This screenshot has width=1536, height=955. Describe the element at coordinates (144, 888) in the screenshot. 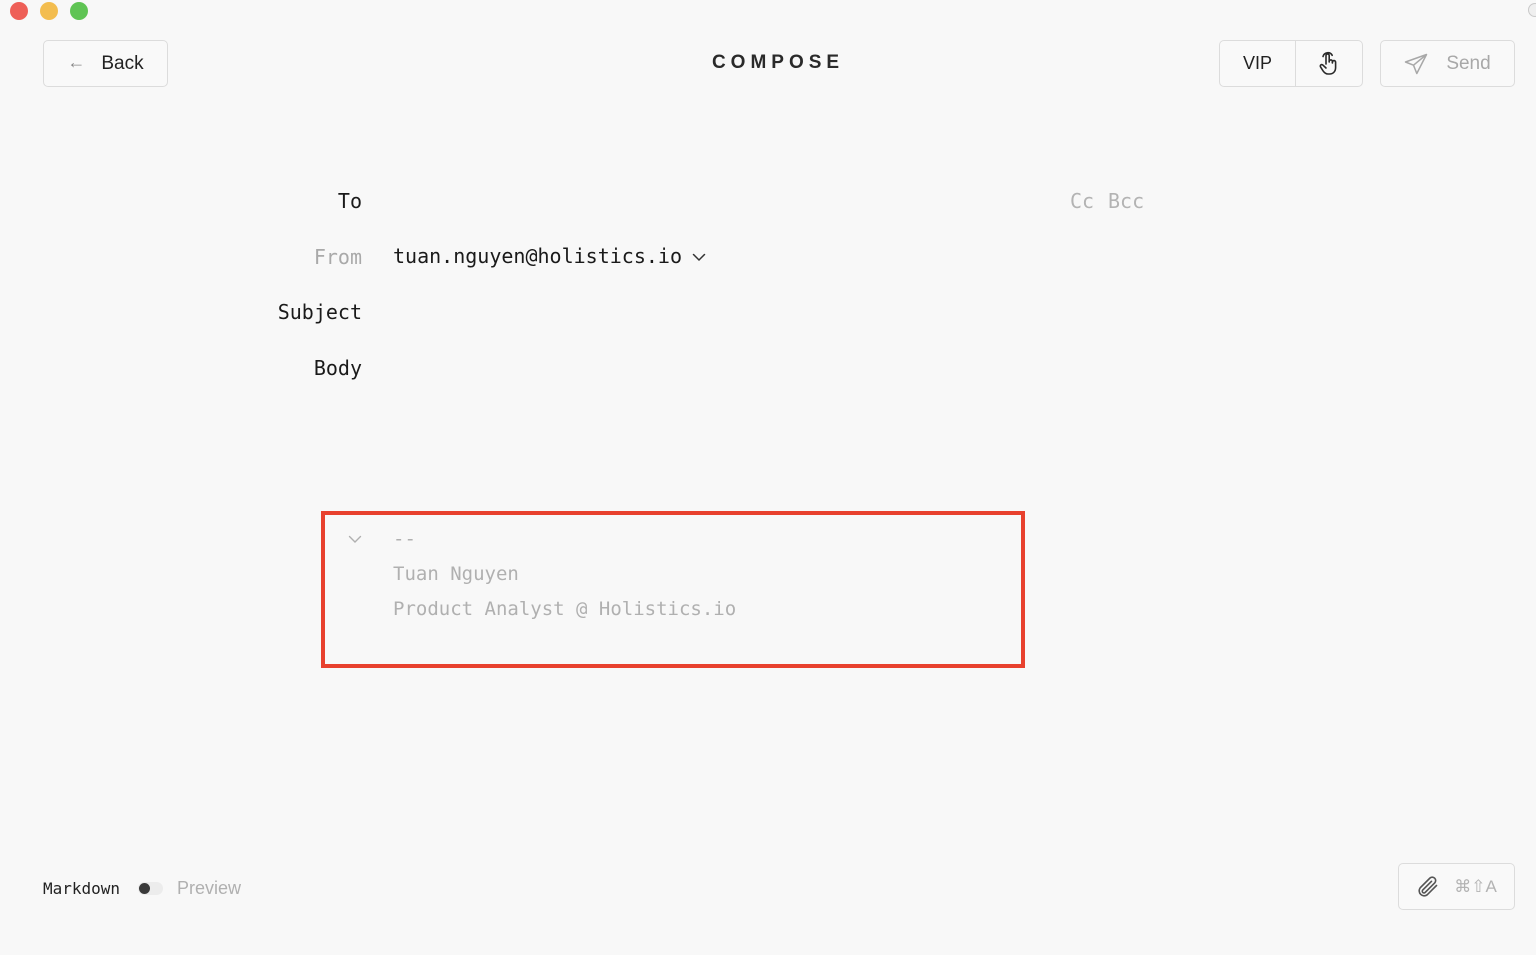

I see `toggle-knob` at that location.